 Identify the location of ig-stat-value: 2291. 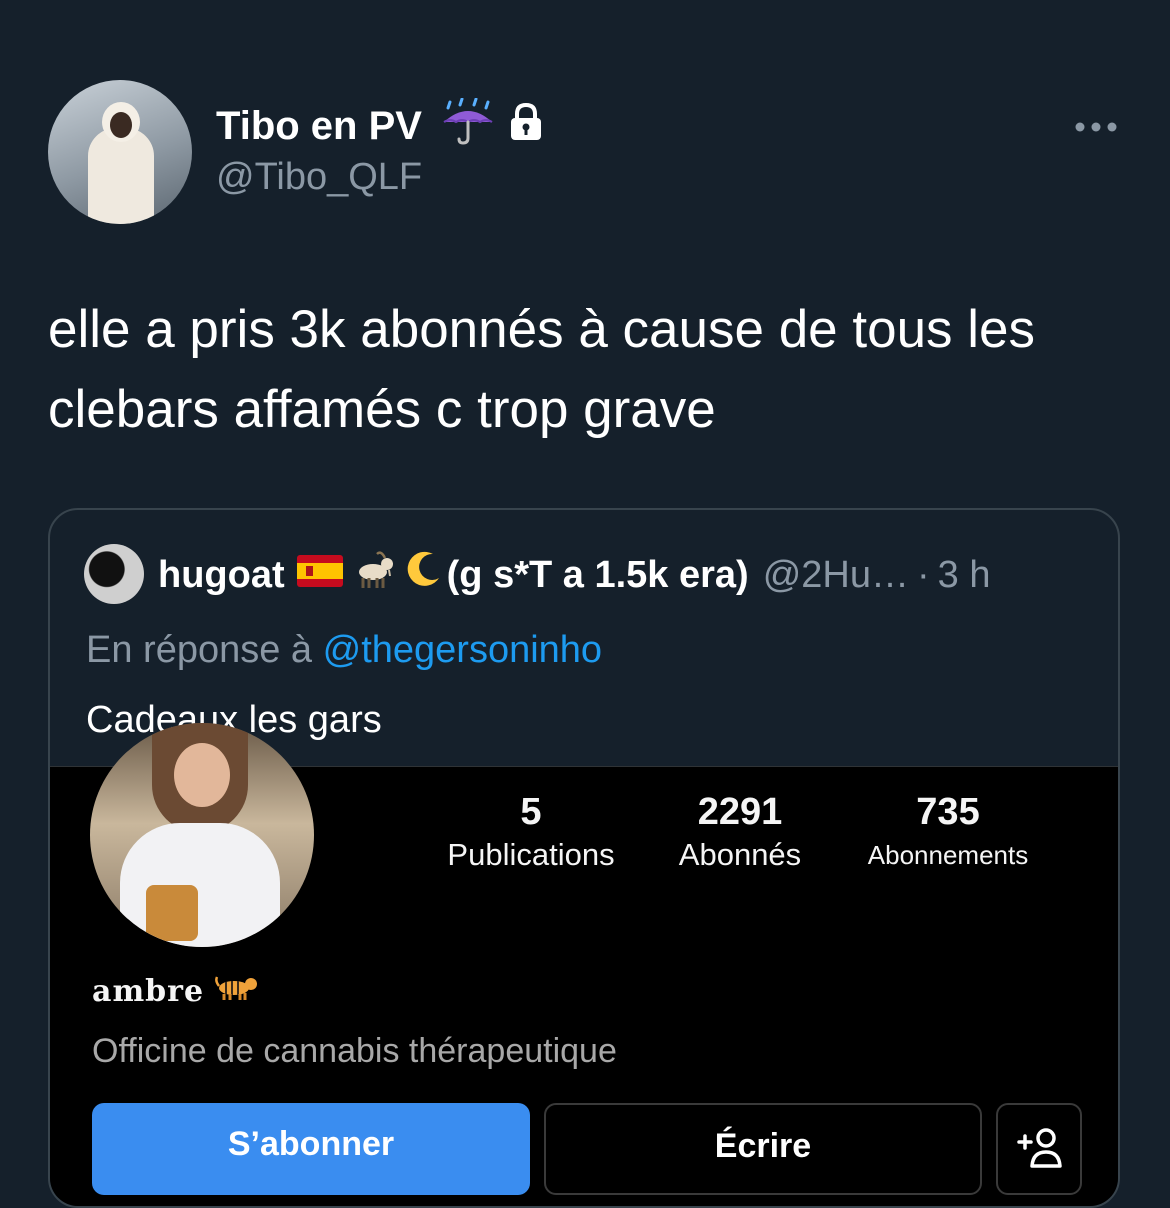
(740, 812).